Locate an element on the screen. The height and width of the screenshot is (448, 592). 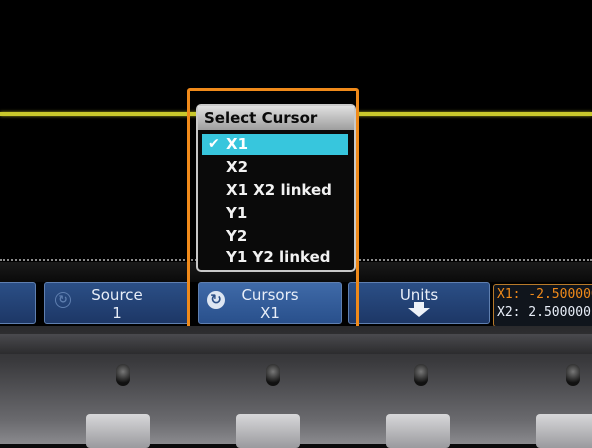
softkey-source: ↻ Source 1 is located at coordinates (117, 303).